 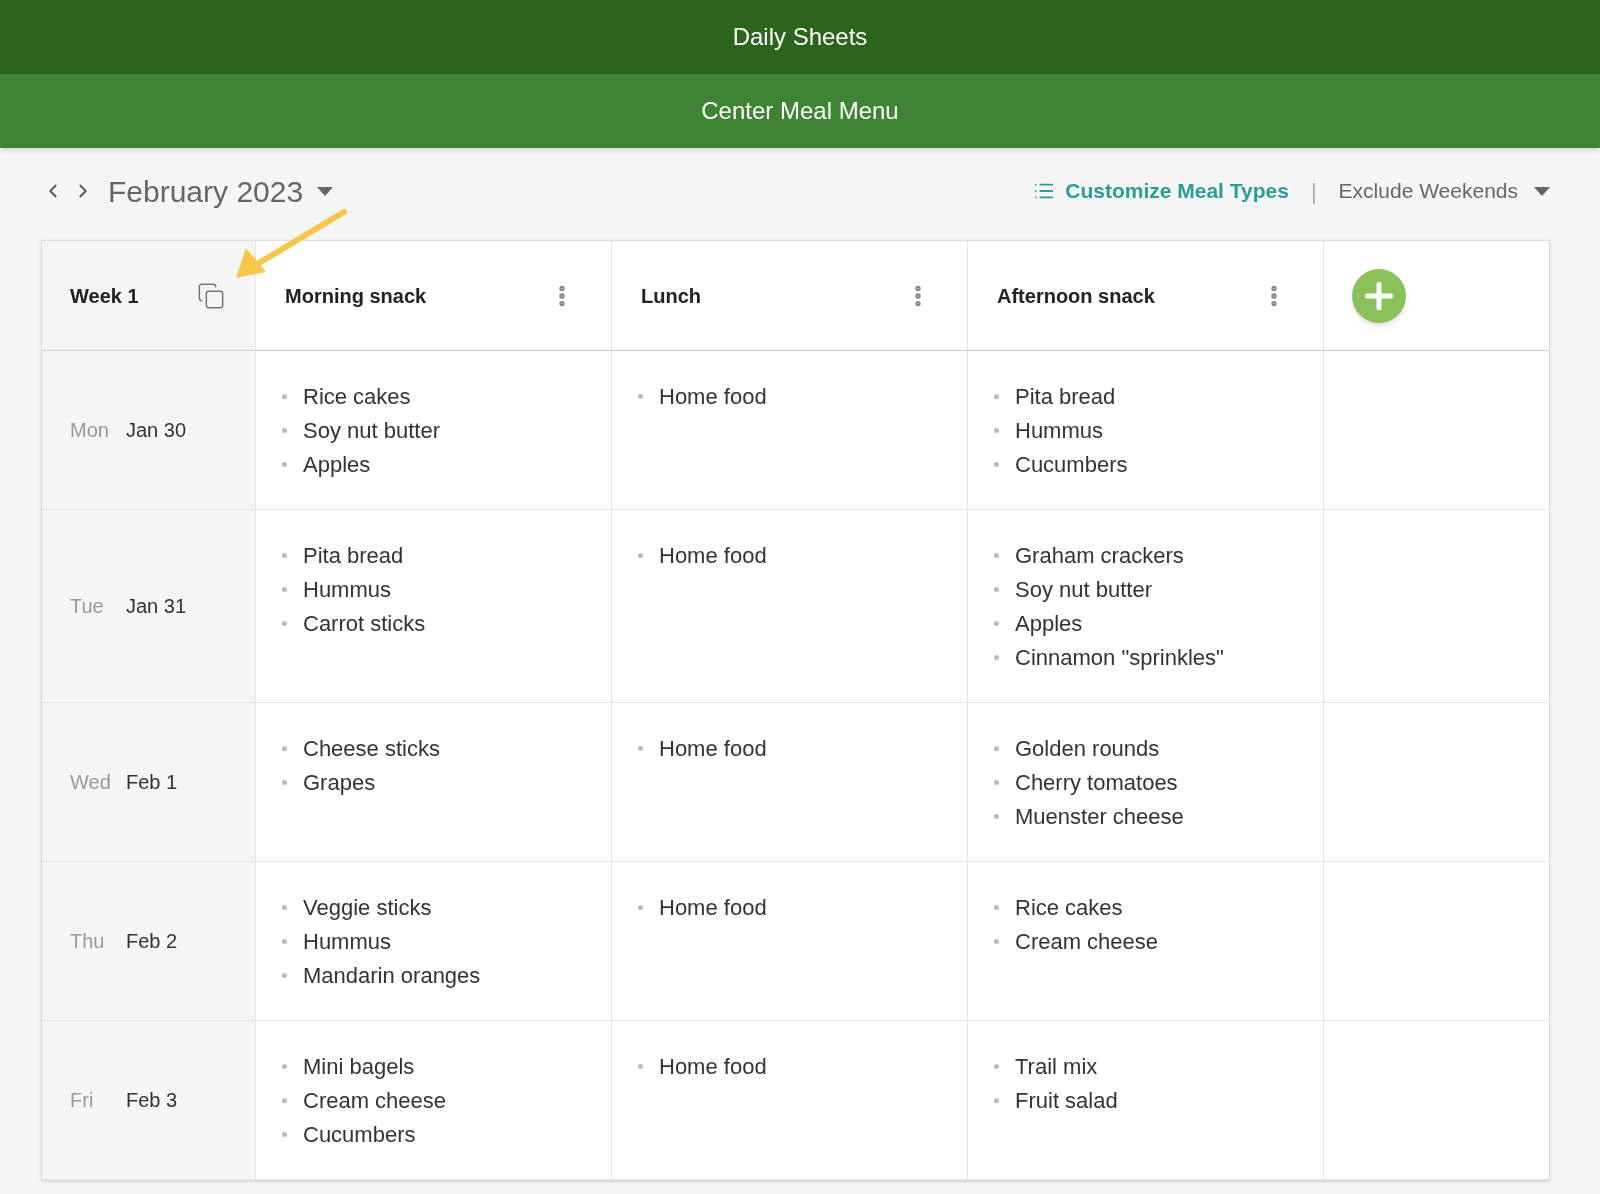 What do you see at coordinates (1066, 1100) in the screenshot?
I see `food-item: Fruit salad` at bounding box center [1066, 1100].